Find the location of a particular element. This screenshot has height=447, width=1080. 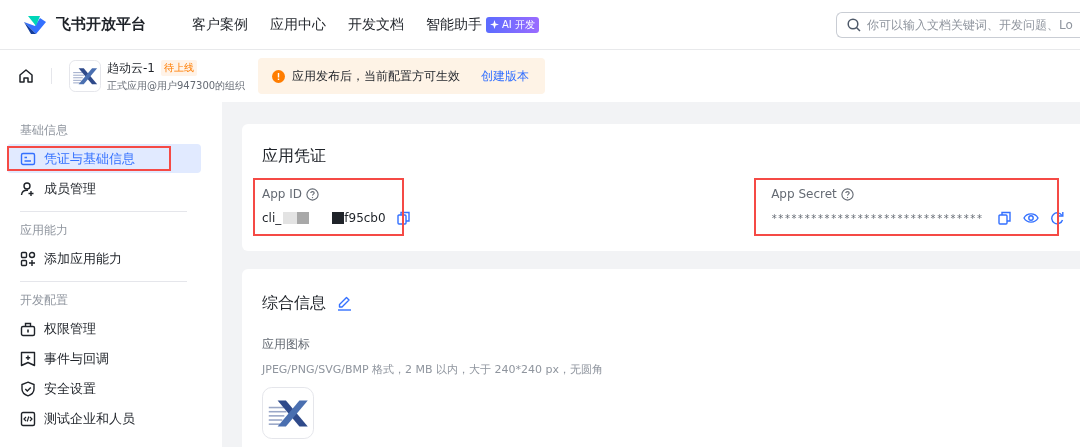

section-heading: 基础信息 is located at coordinates (44, 130).